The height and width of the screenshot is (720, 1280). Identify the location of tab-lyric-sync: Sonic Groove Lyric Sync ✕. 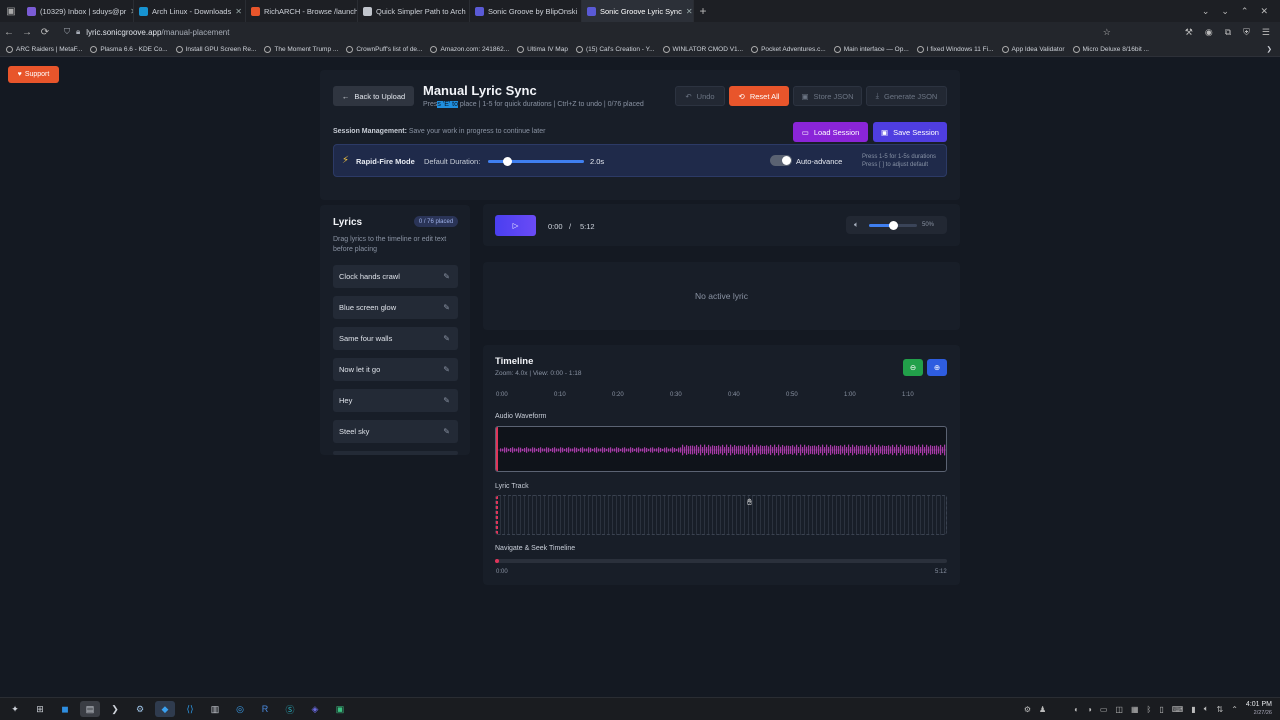
(638, 11).